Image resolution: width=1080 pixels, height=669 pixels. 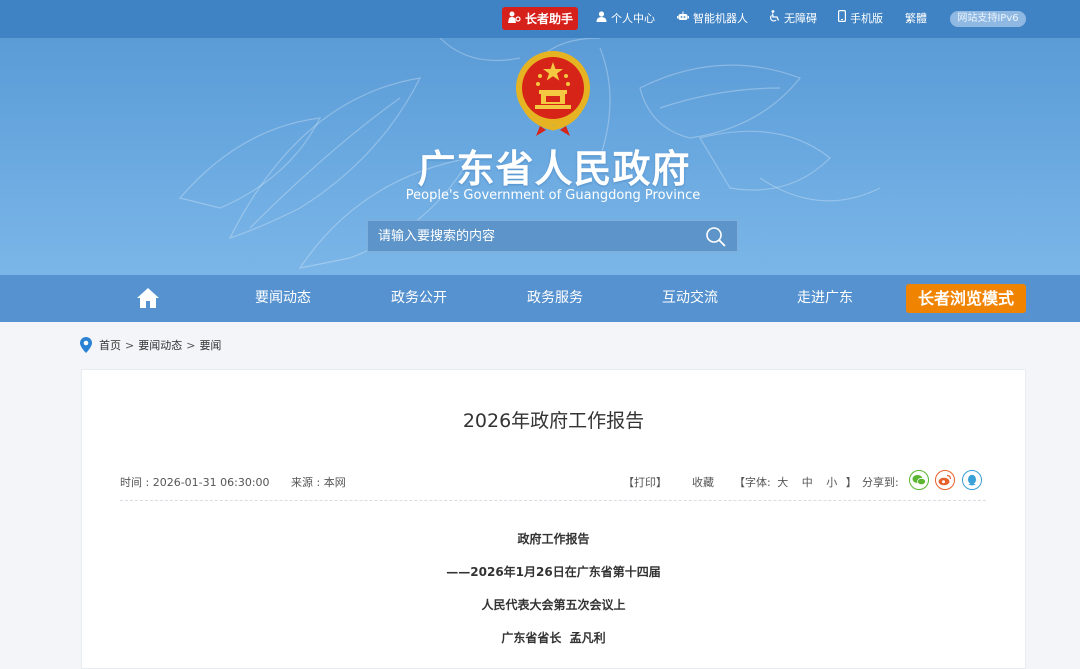 What do you see at coordinates (283, 298) in the screenshot?
I see `nav-item-news: 要闻动态` at bounding box center [283, 298].